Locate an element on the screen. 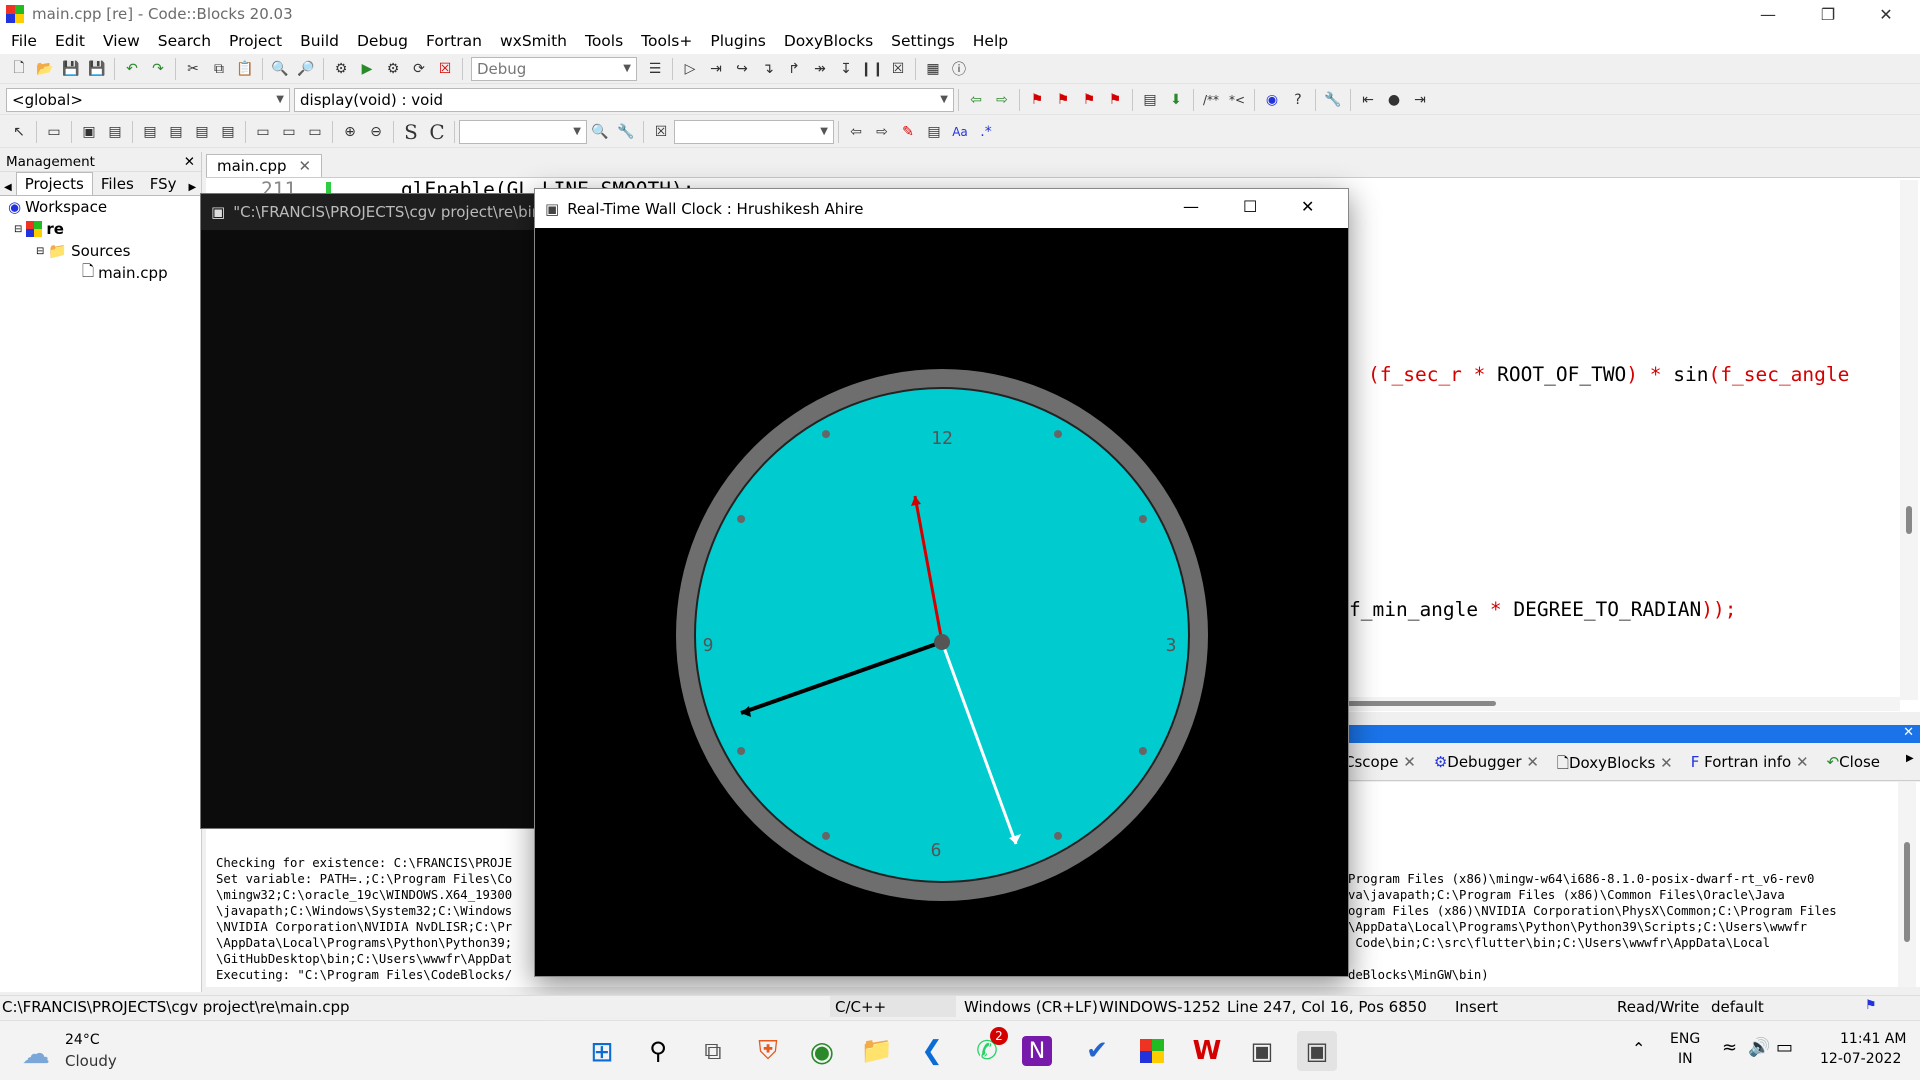  step-into-icon: ↴ is located at coordinates (768, 69).